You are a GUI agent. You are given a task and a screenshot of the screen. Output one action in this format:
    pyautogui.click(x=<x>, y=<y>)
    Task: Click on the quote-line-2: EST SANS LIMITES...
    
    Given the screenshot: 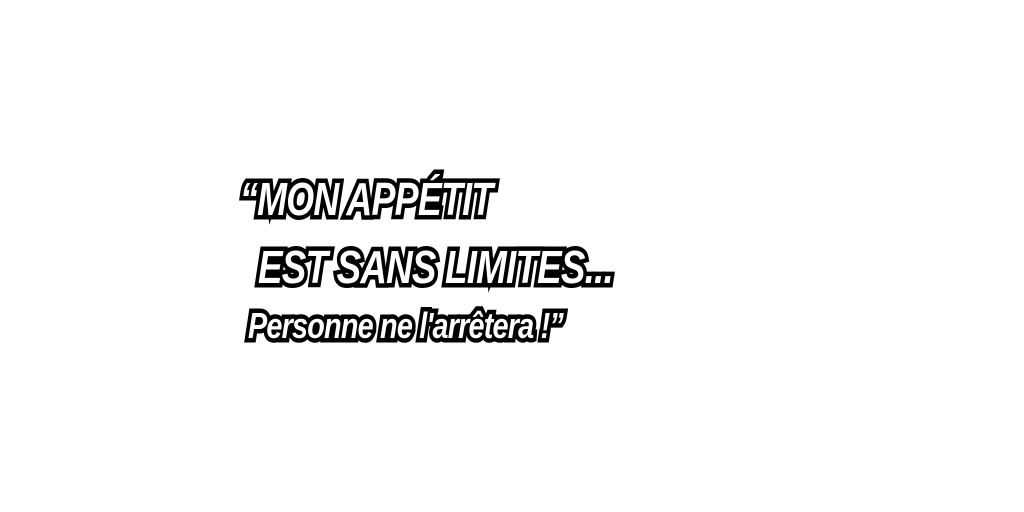 What is the action you would take?
    pyautogui.click(x=435, y=267)
    